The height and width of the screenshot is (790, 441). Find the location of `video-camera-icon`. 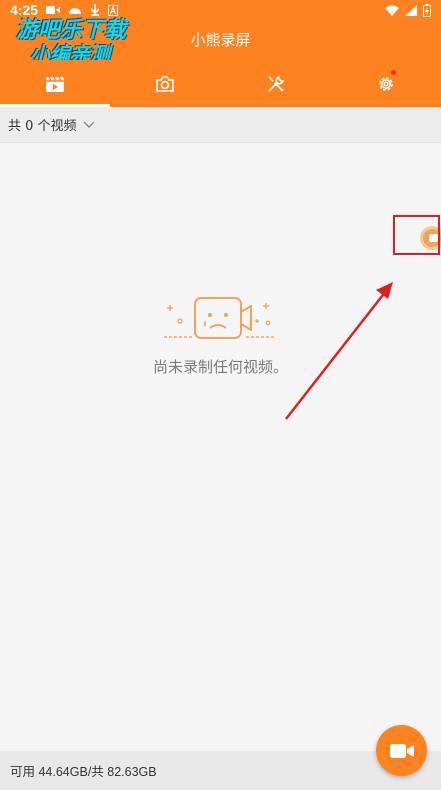

video-camera-icon is located at coordinates (401, 750).